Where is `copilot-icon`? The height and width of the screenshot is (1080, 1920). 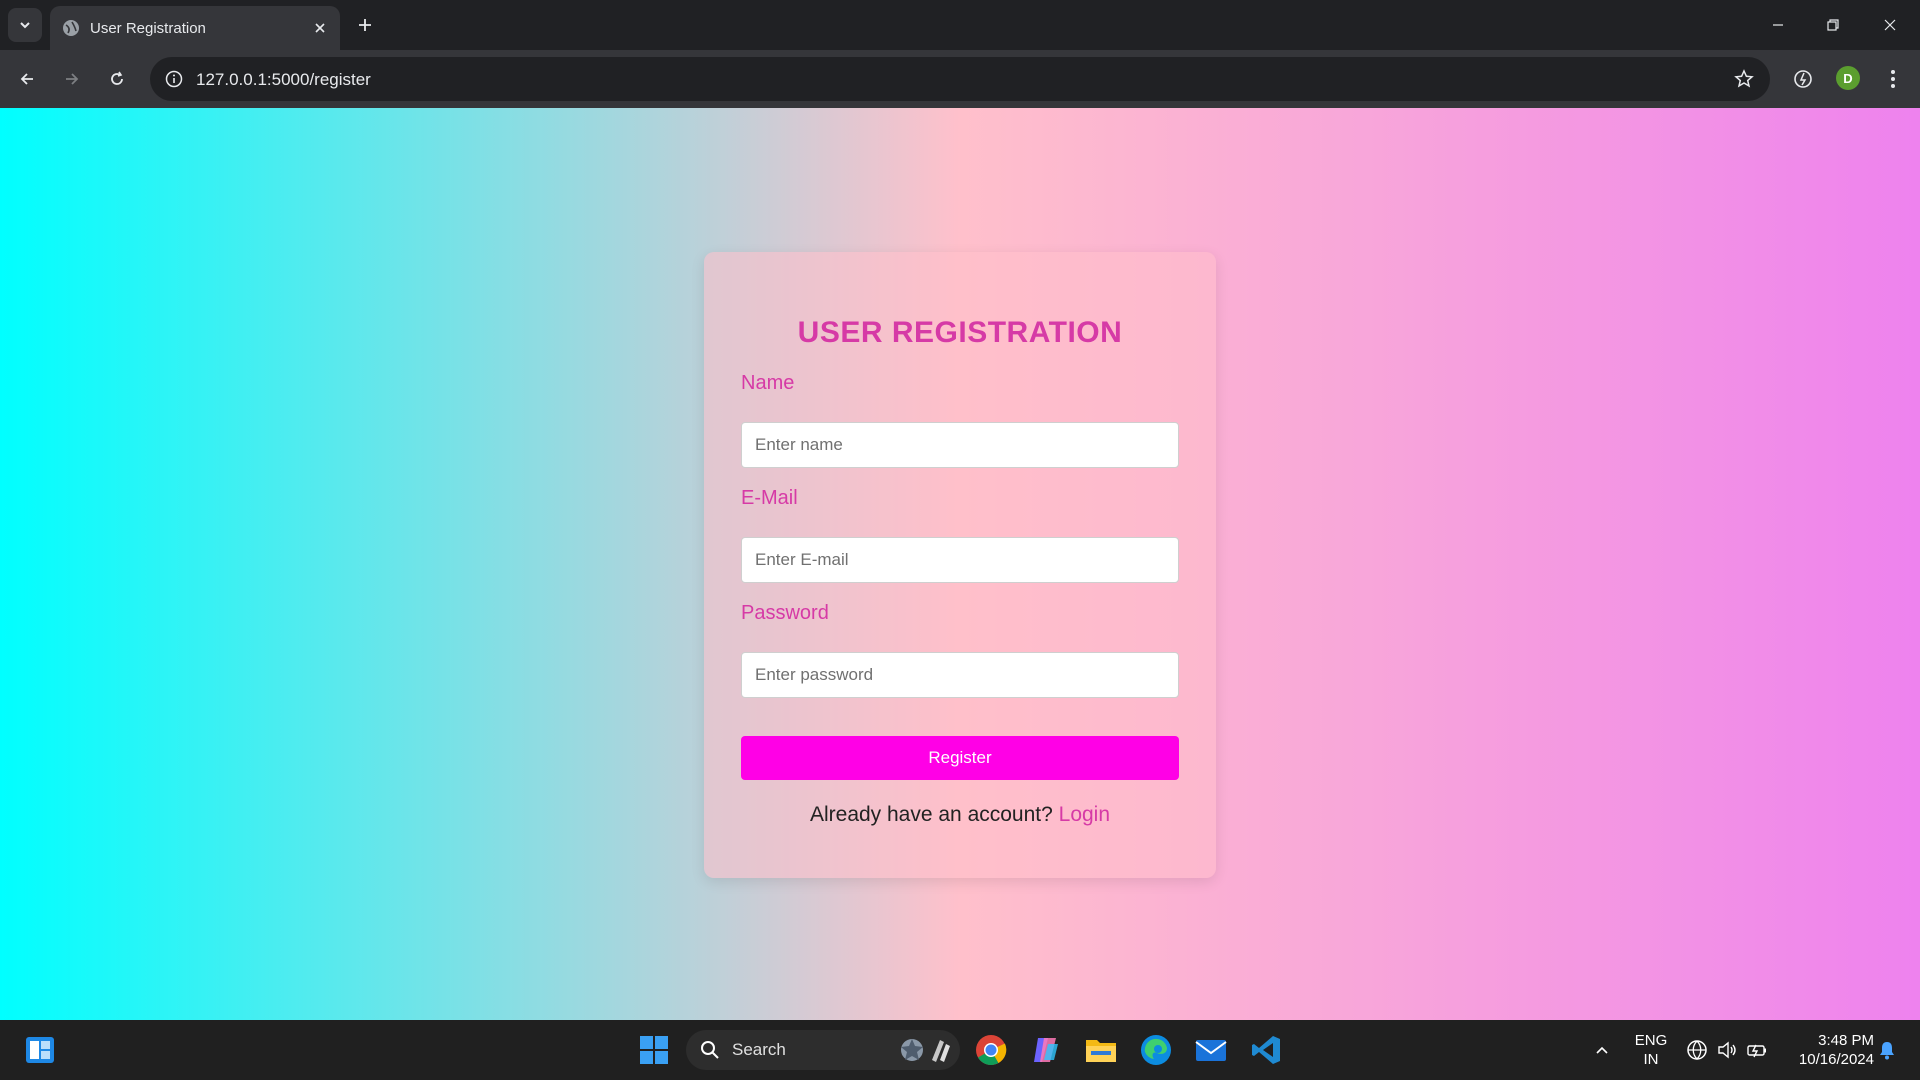
copilot-icon is located at coordinates (1046, 1050).